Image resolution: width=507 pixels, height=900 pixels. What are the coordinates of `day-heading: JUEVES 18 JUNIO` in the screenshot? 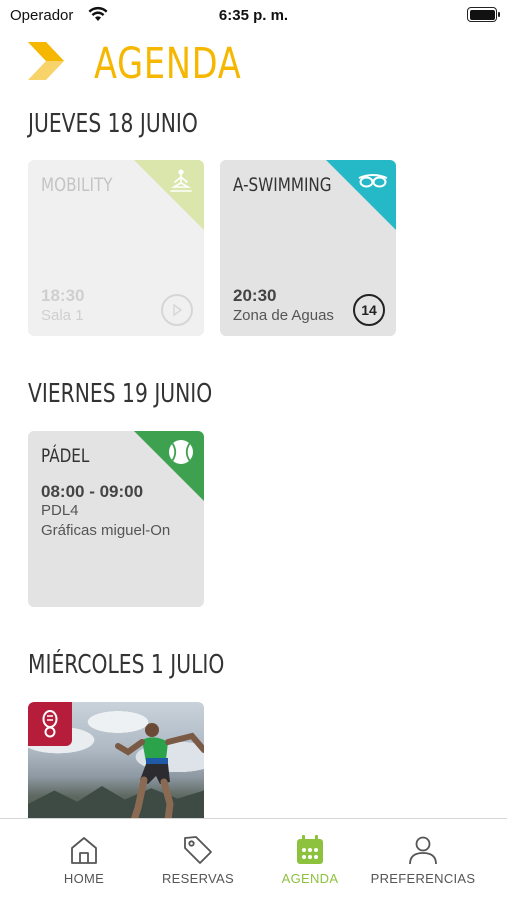 It's located at (113, 124).